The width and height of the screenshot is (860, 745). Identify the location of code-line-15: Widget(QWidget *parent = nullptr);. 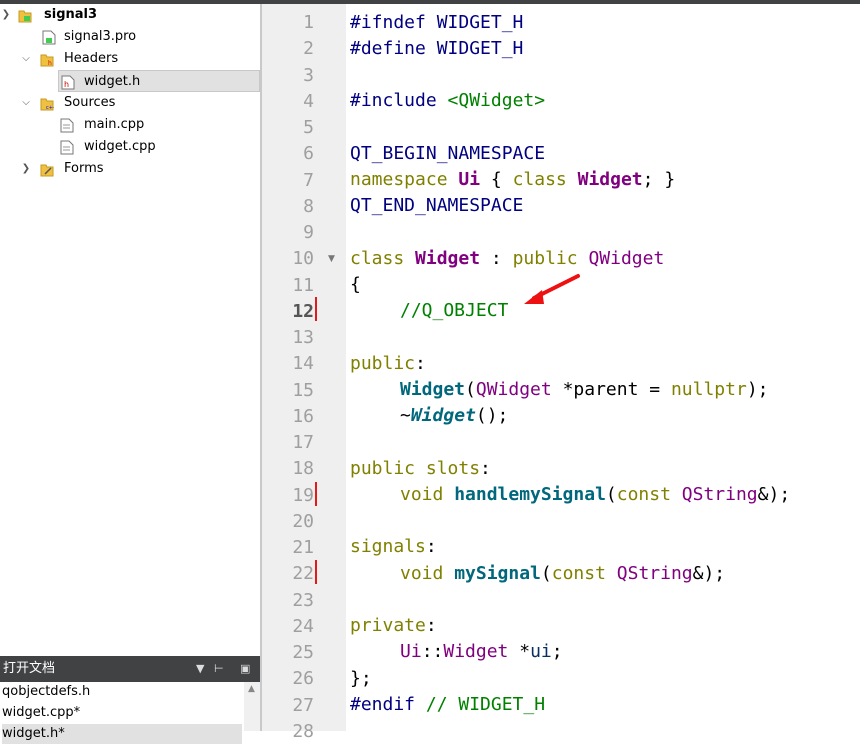
(584, 390).